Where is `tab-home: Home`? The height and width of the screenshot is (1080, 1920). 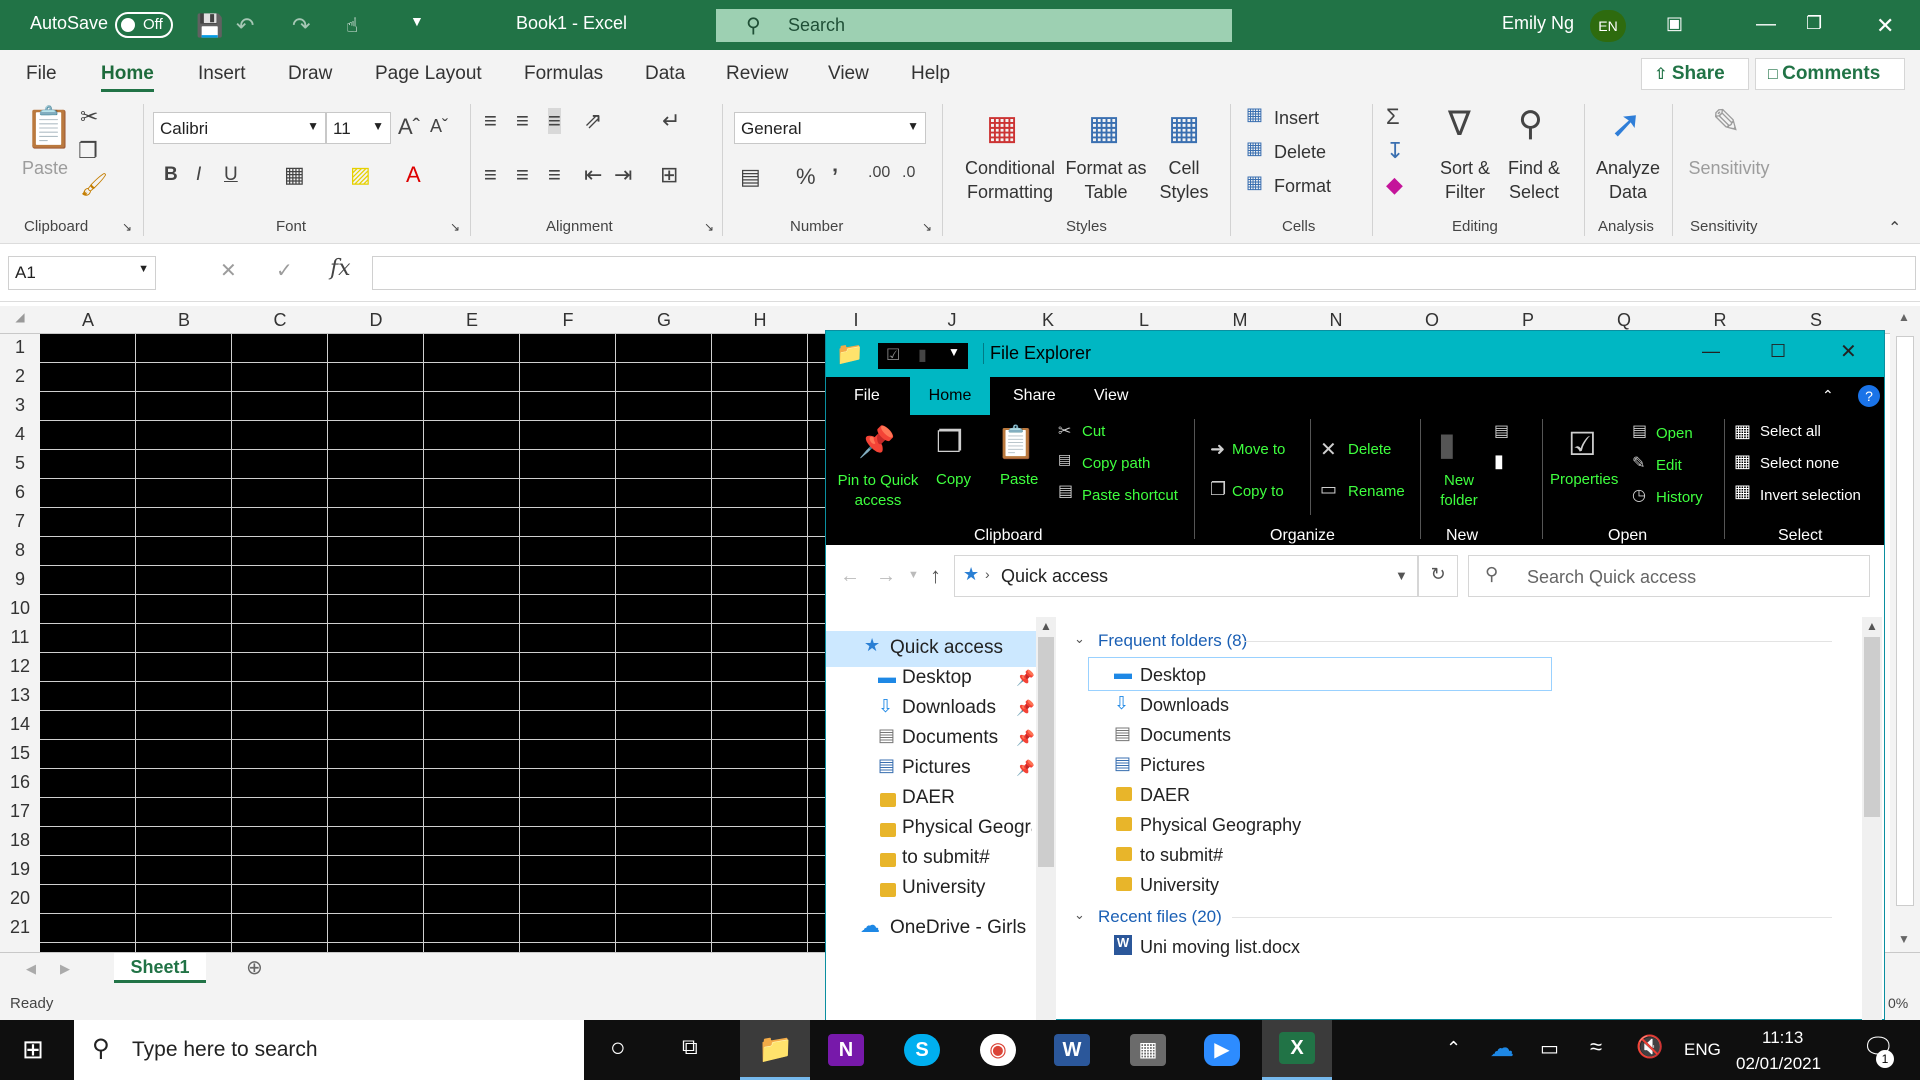 tab-home: Home is located at coordinates (127, 77).